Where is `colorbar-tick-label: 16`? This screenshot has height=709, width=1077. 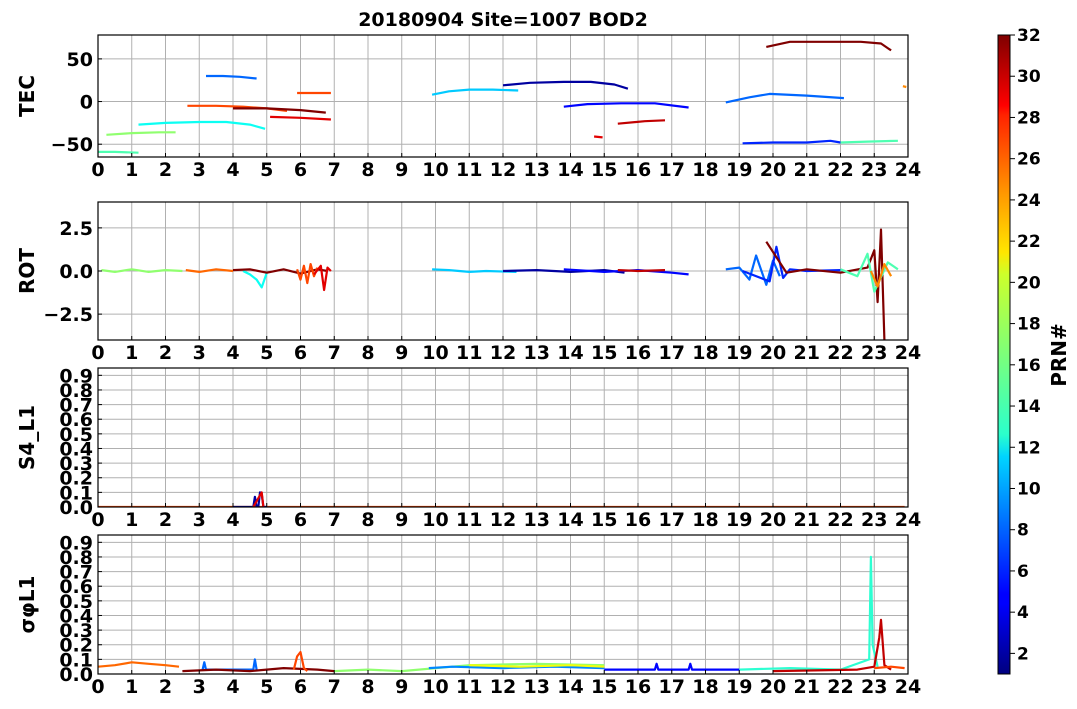
colorbar-tick-label: 16 is located at coordinates (1029, 366).